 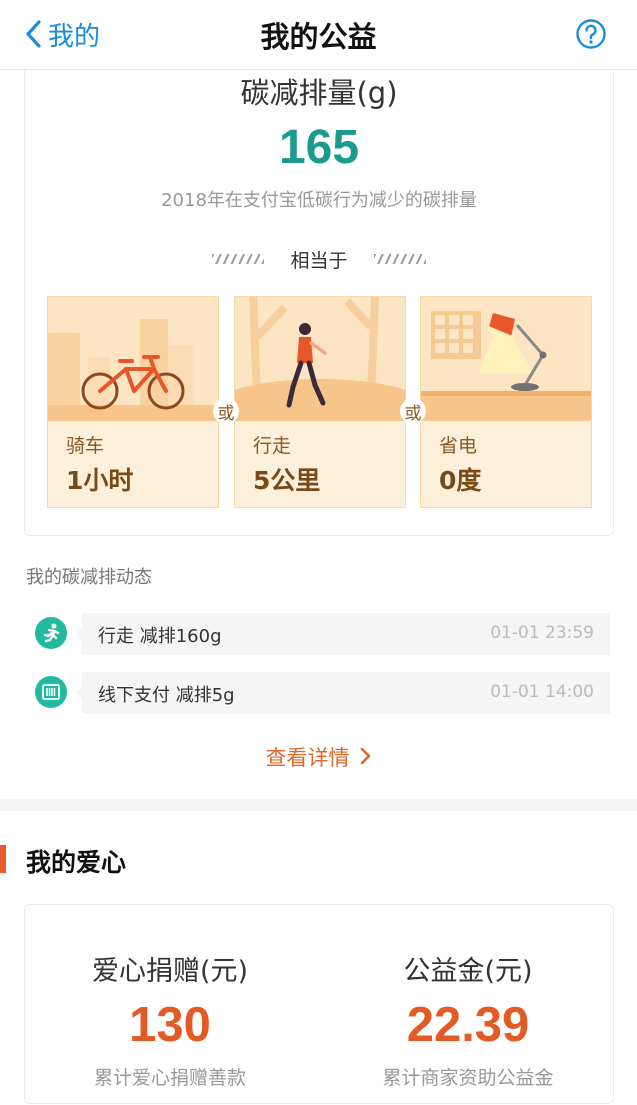 What do you see at coordinates (319, 200) in the screenshot?
I see `carbon-subtitle: 2018年在支付宝低碳行为减少的碳排量` at bounding box center [319, 200].